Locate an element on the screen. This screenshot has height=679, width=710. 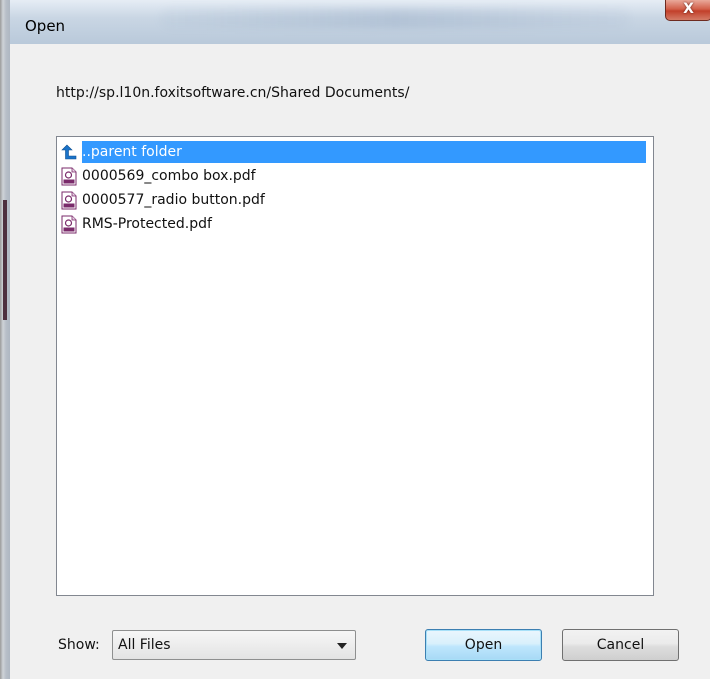
list-item-file: 0000577_radio button.pdf is located at coordinates (353, 200).